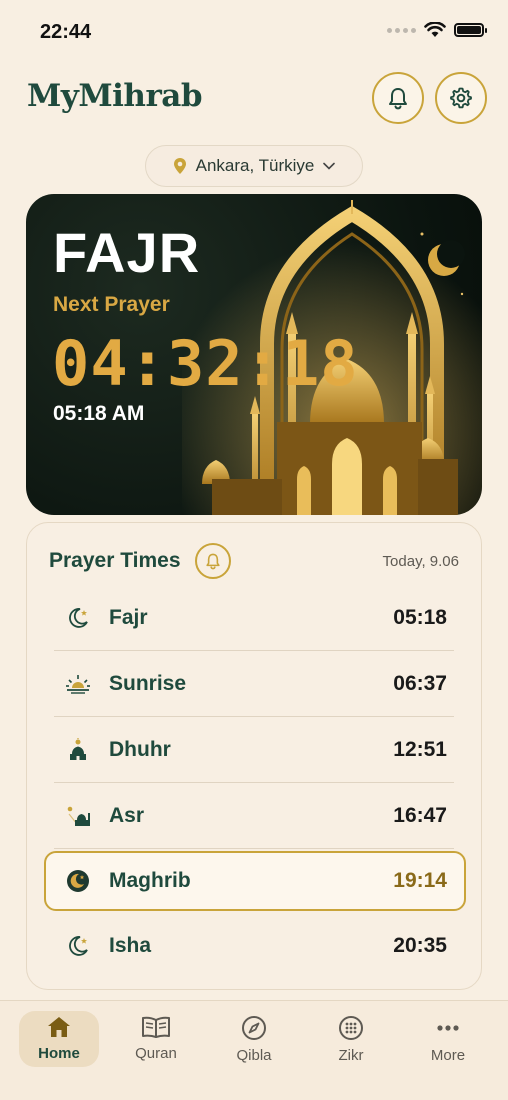 This screenshot has width=508, height=1100. What do you see at coordinates (448, 1039) in the screenshot?
I see `tab-more: More` at bounding box center [448, 1039].